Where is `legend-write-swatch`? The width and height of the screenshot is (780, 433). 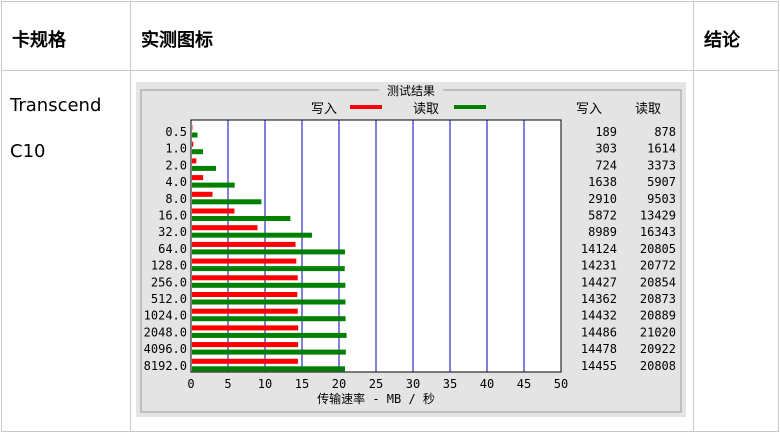 legend-write-swatch is located at coordinates (366, 107).